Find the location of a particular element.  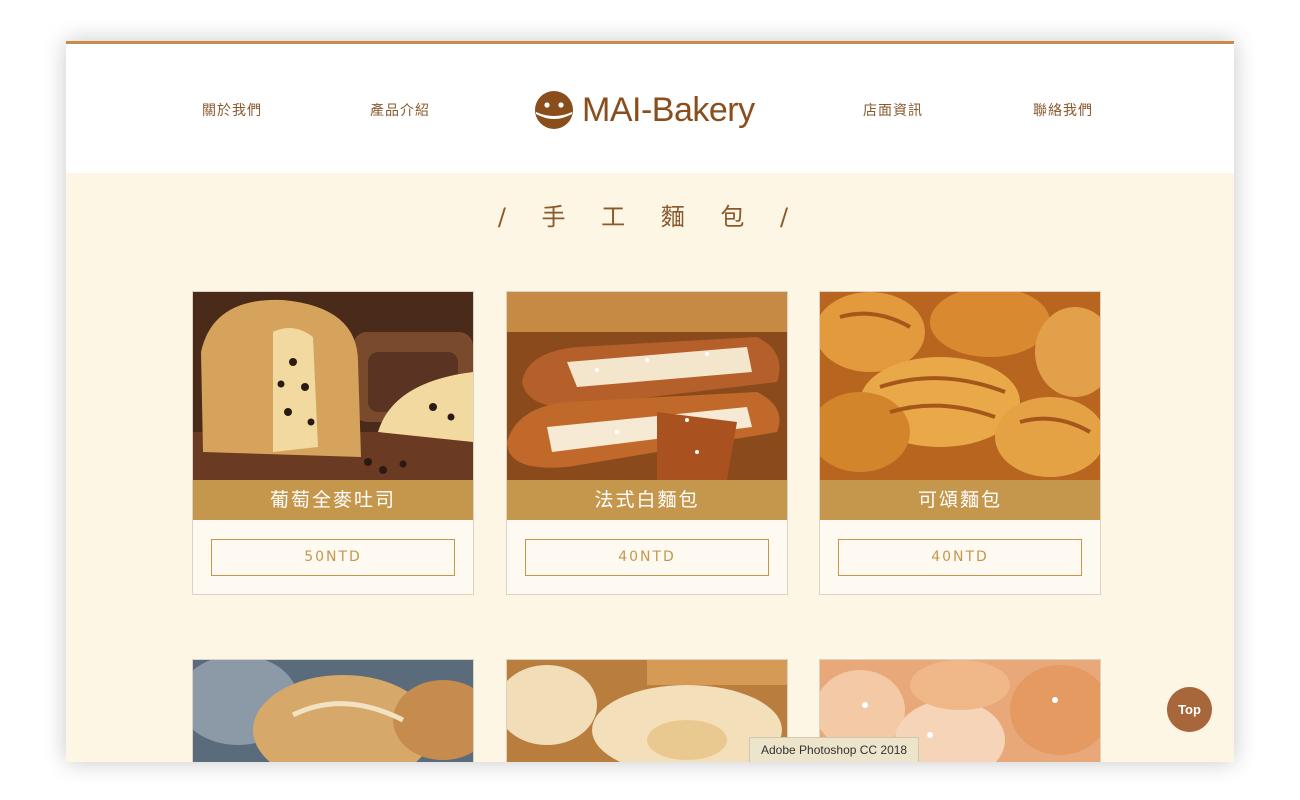

site-header: 關於我們 產品介紹 MAI-Bakery 店面資訊 聯絡我們 is located at coordinates (650, 108).